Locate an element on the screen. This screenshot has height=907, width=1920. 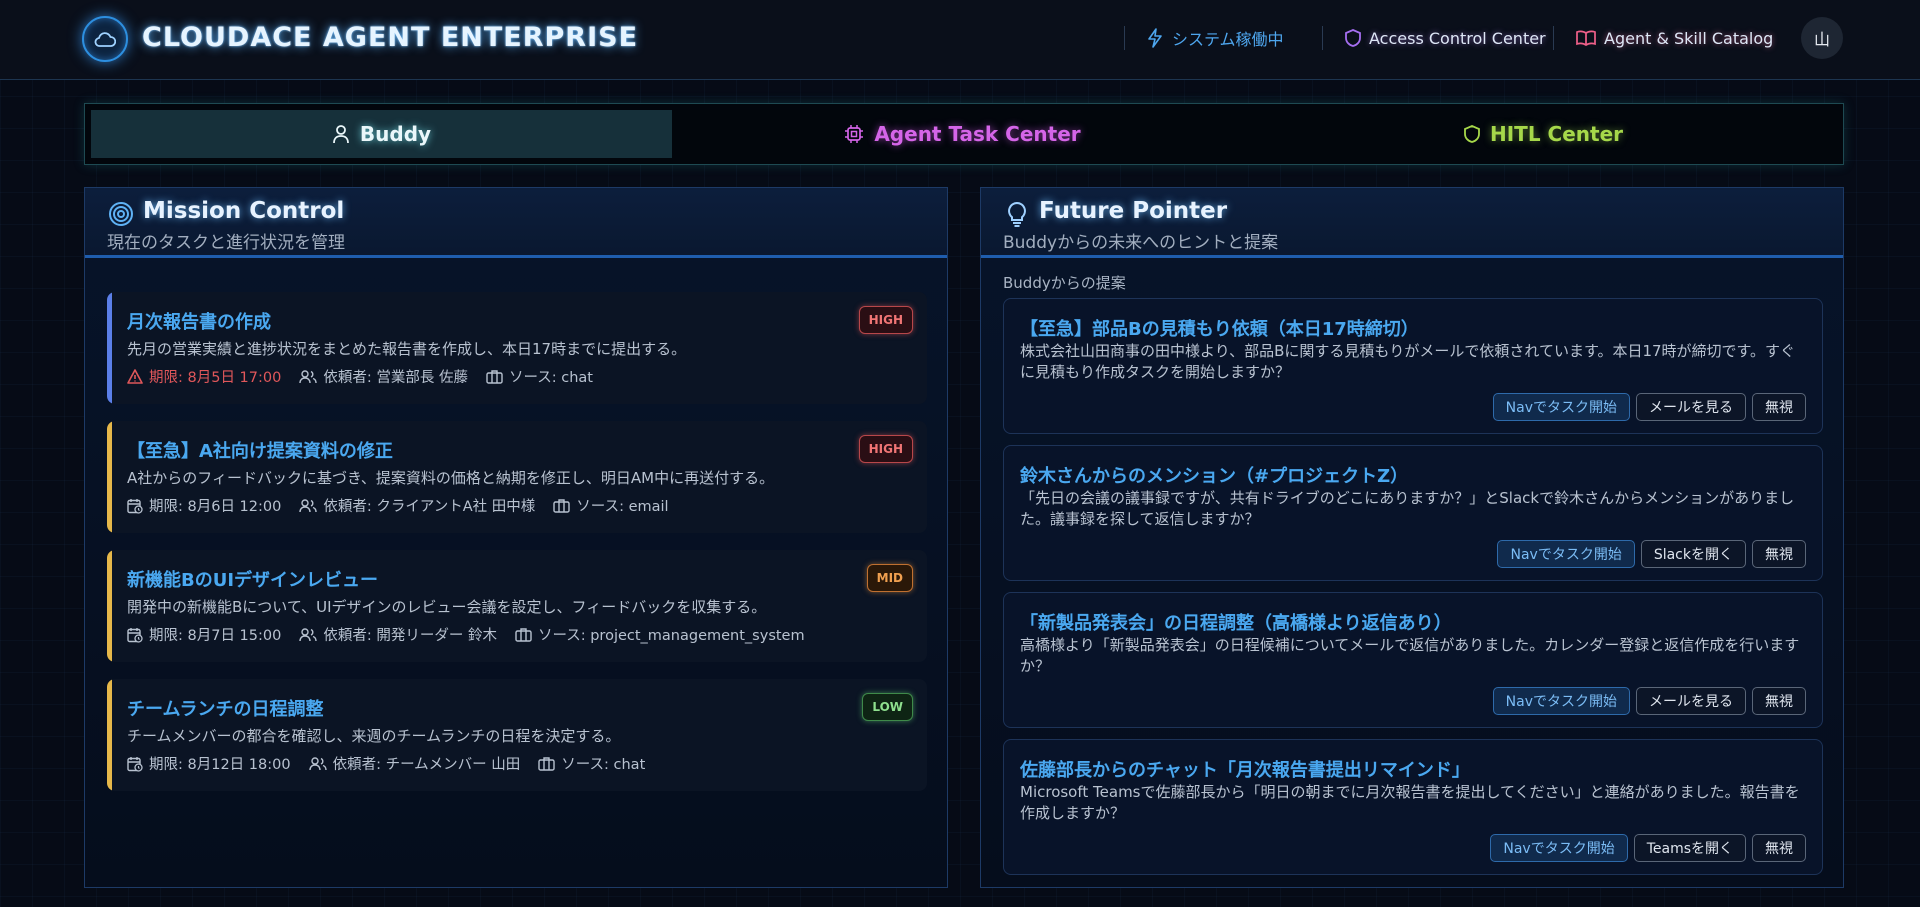
task-requester-label: 依頼者: クライアントA社 田中様 is located at coordinates (429, 507).